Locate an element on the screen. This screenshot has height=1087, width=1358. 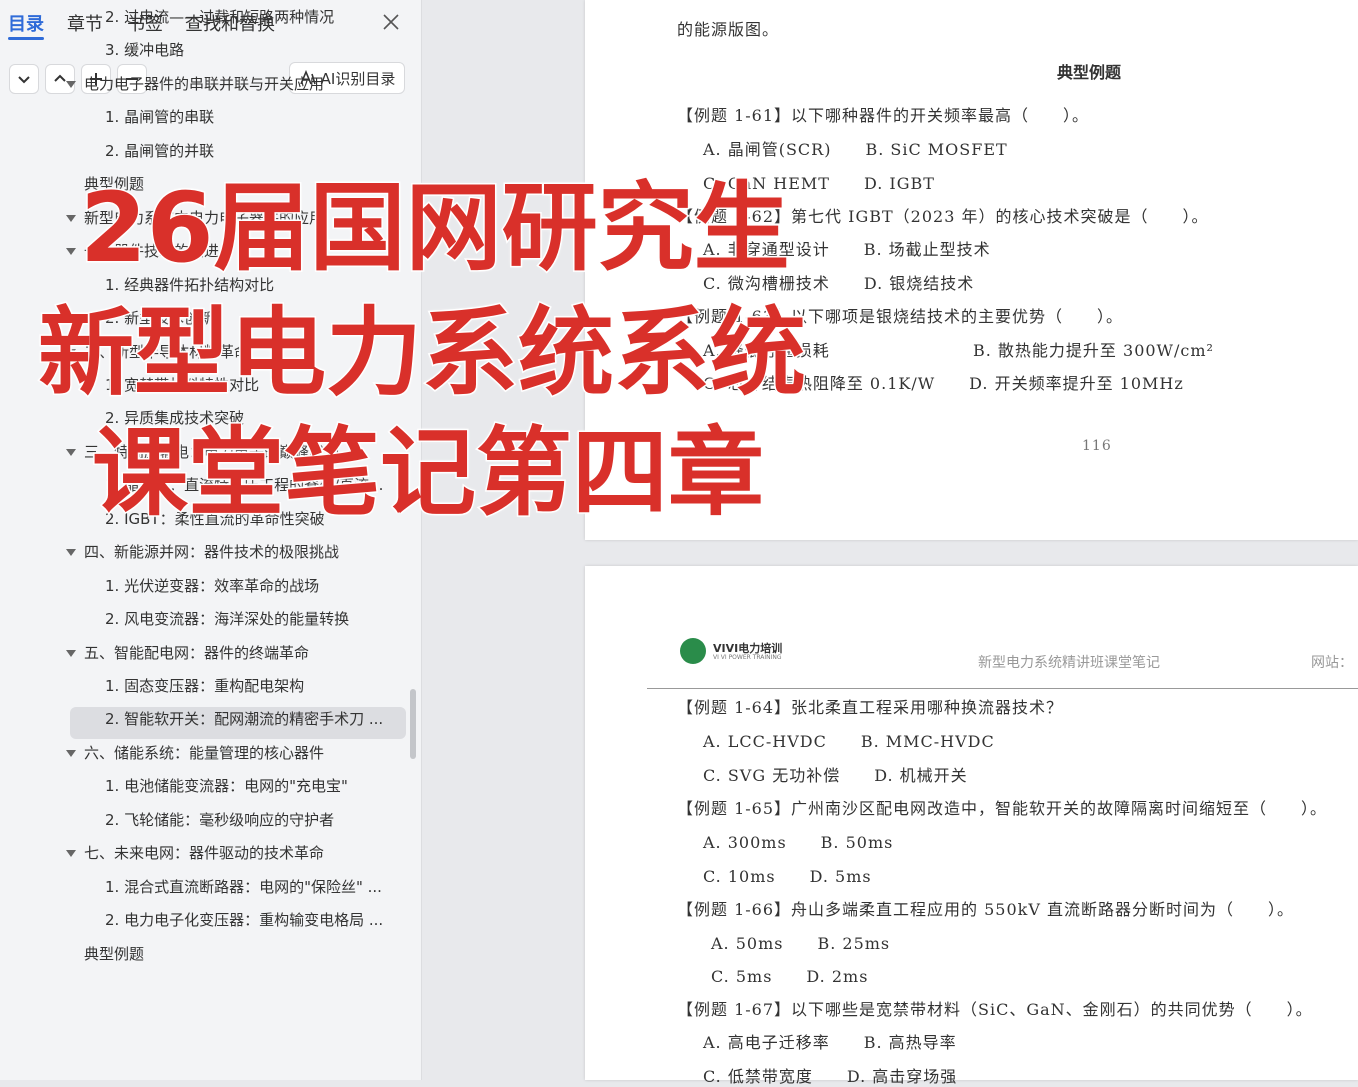
toc-item: 2. 过电流——过载和短路两种情况 is located at coordinates (219, 17).